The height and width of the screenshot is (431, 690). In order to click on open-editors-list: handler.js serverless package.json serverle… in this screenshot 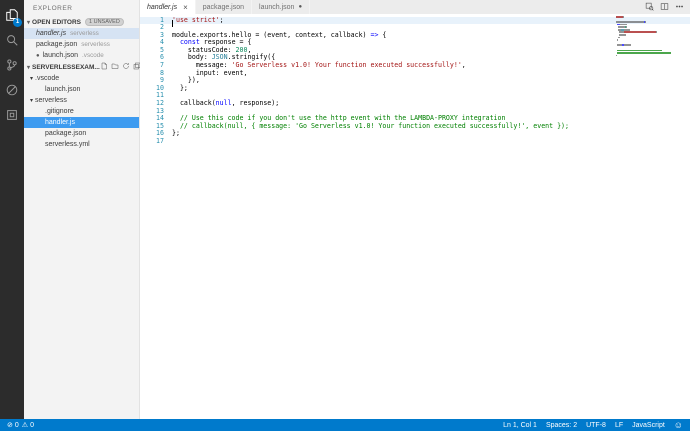, I will do `click(81, 44)`.